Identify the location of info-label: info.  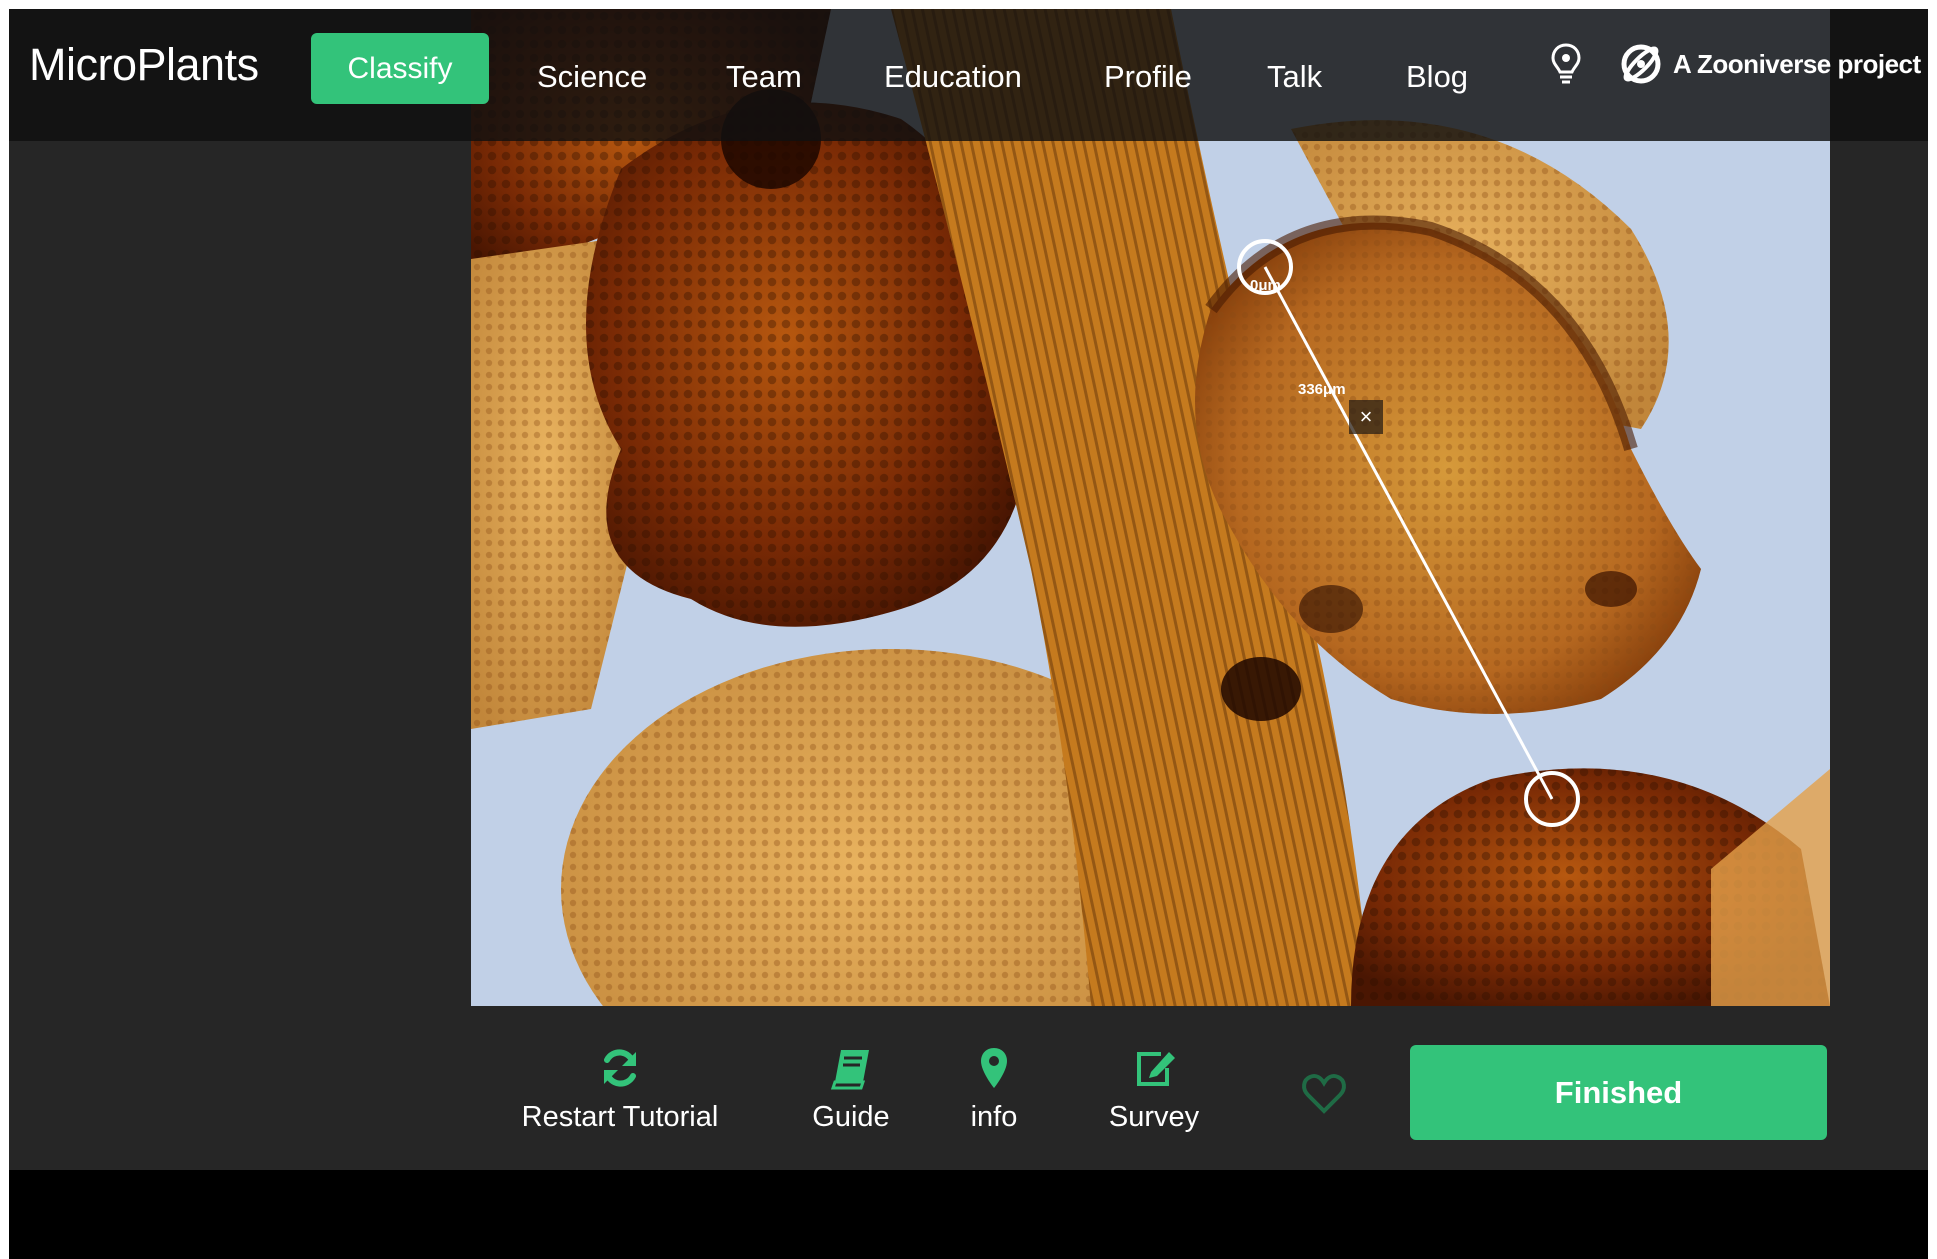
(994, 1117).